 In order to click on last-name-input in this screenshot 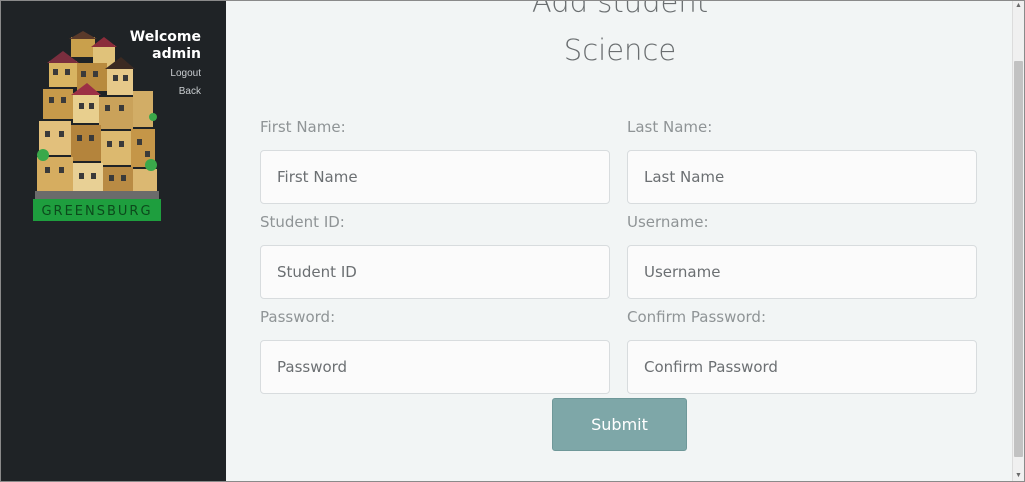, I will do `click(802, 177)`.